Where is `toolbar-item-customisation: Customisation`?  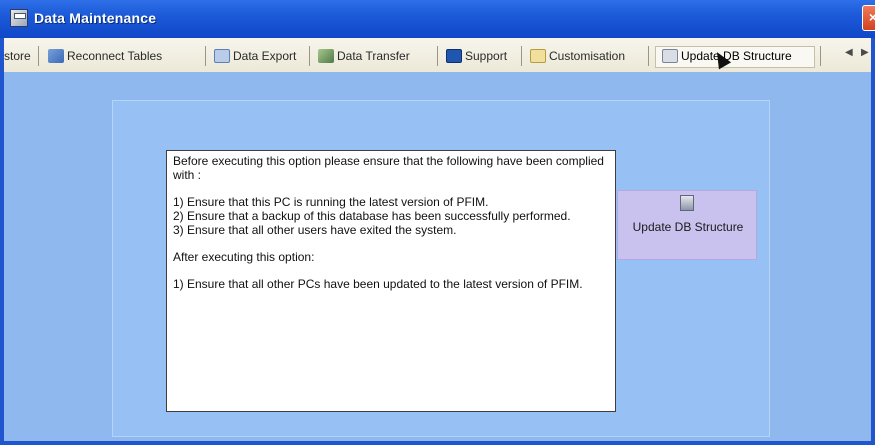 toolbar-item-customisation: Customisation is located at coordinates (577, 56).